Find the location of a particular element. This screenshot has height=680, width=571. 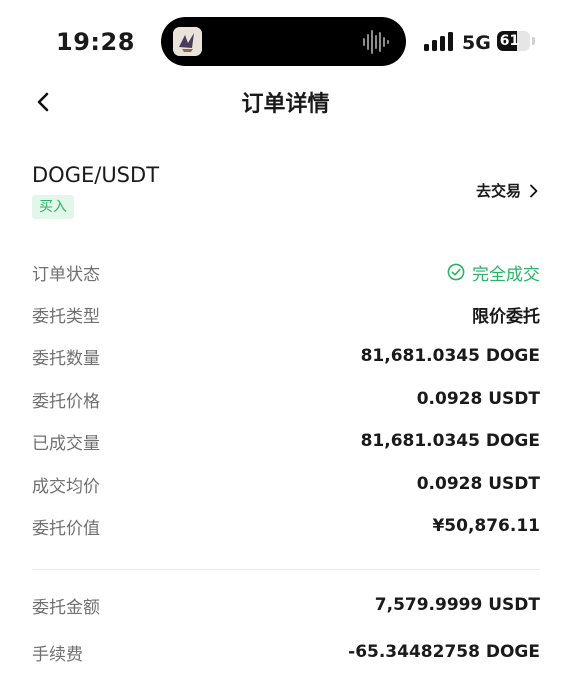

detail-value: ¥50,876.11 is located at coordinates (486, 526).